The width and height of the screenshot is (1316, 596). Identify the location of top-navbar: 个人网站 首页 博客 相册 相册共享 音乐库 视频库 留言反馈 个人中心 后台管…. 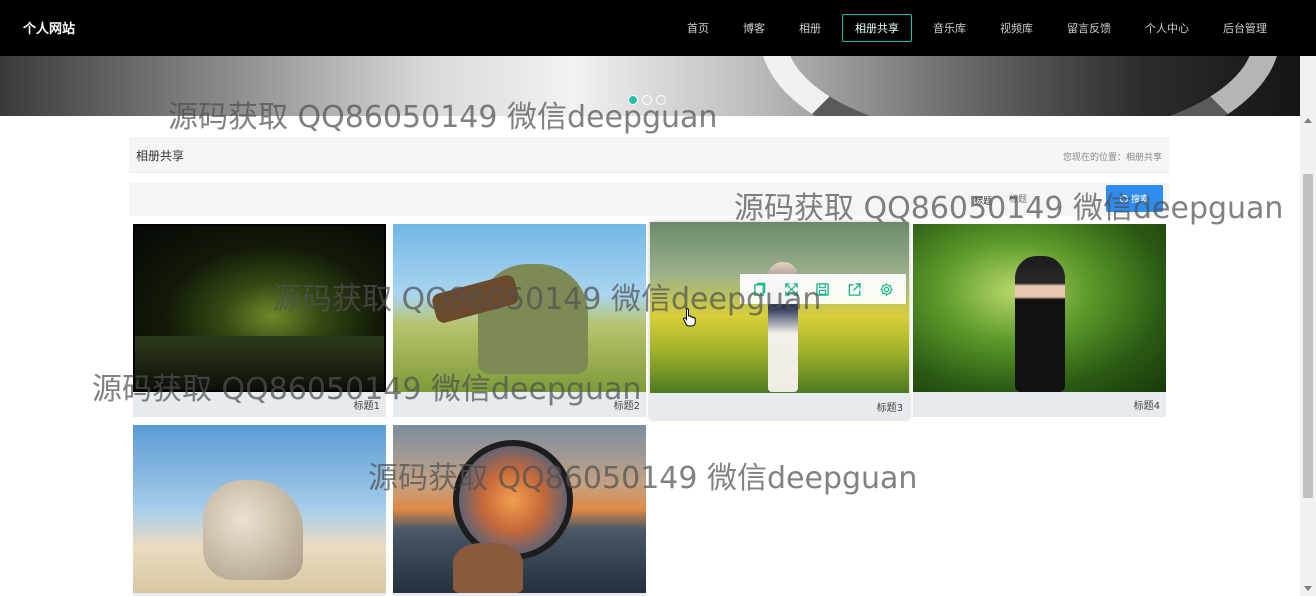
(658, 28).